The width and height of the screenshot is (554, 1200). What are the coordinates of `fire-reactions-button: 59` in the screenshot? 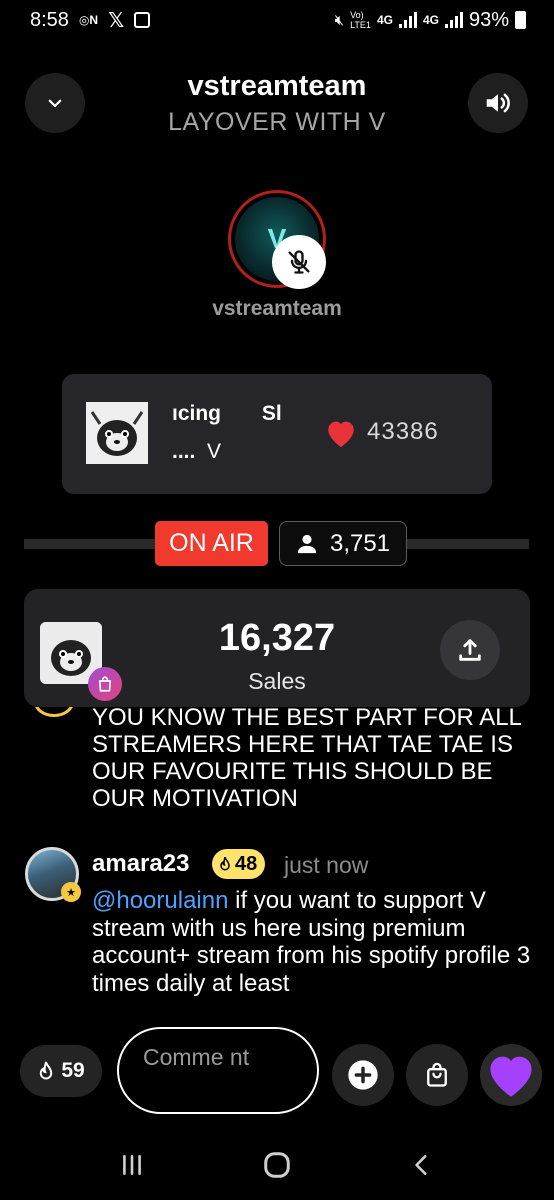 It's located at (61, 1071).